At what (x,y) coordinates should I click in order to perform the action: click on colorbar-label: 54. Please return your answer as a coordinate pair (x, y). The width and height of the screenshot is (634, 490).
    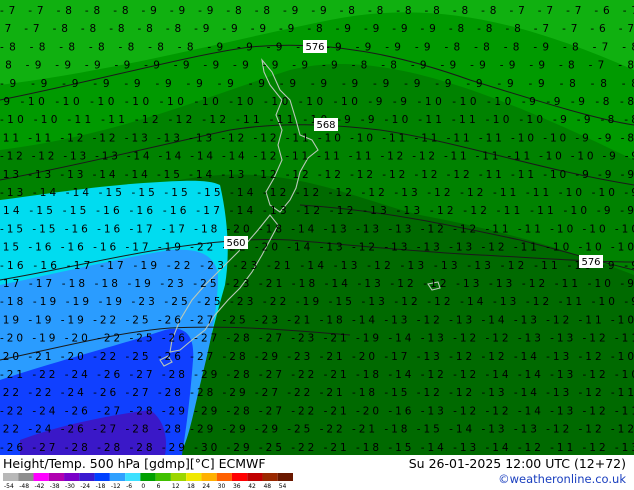
    Looking at the image, I should click on (283, 486).